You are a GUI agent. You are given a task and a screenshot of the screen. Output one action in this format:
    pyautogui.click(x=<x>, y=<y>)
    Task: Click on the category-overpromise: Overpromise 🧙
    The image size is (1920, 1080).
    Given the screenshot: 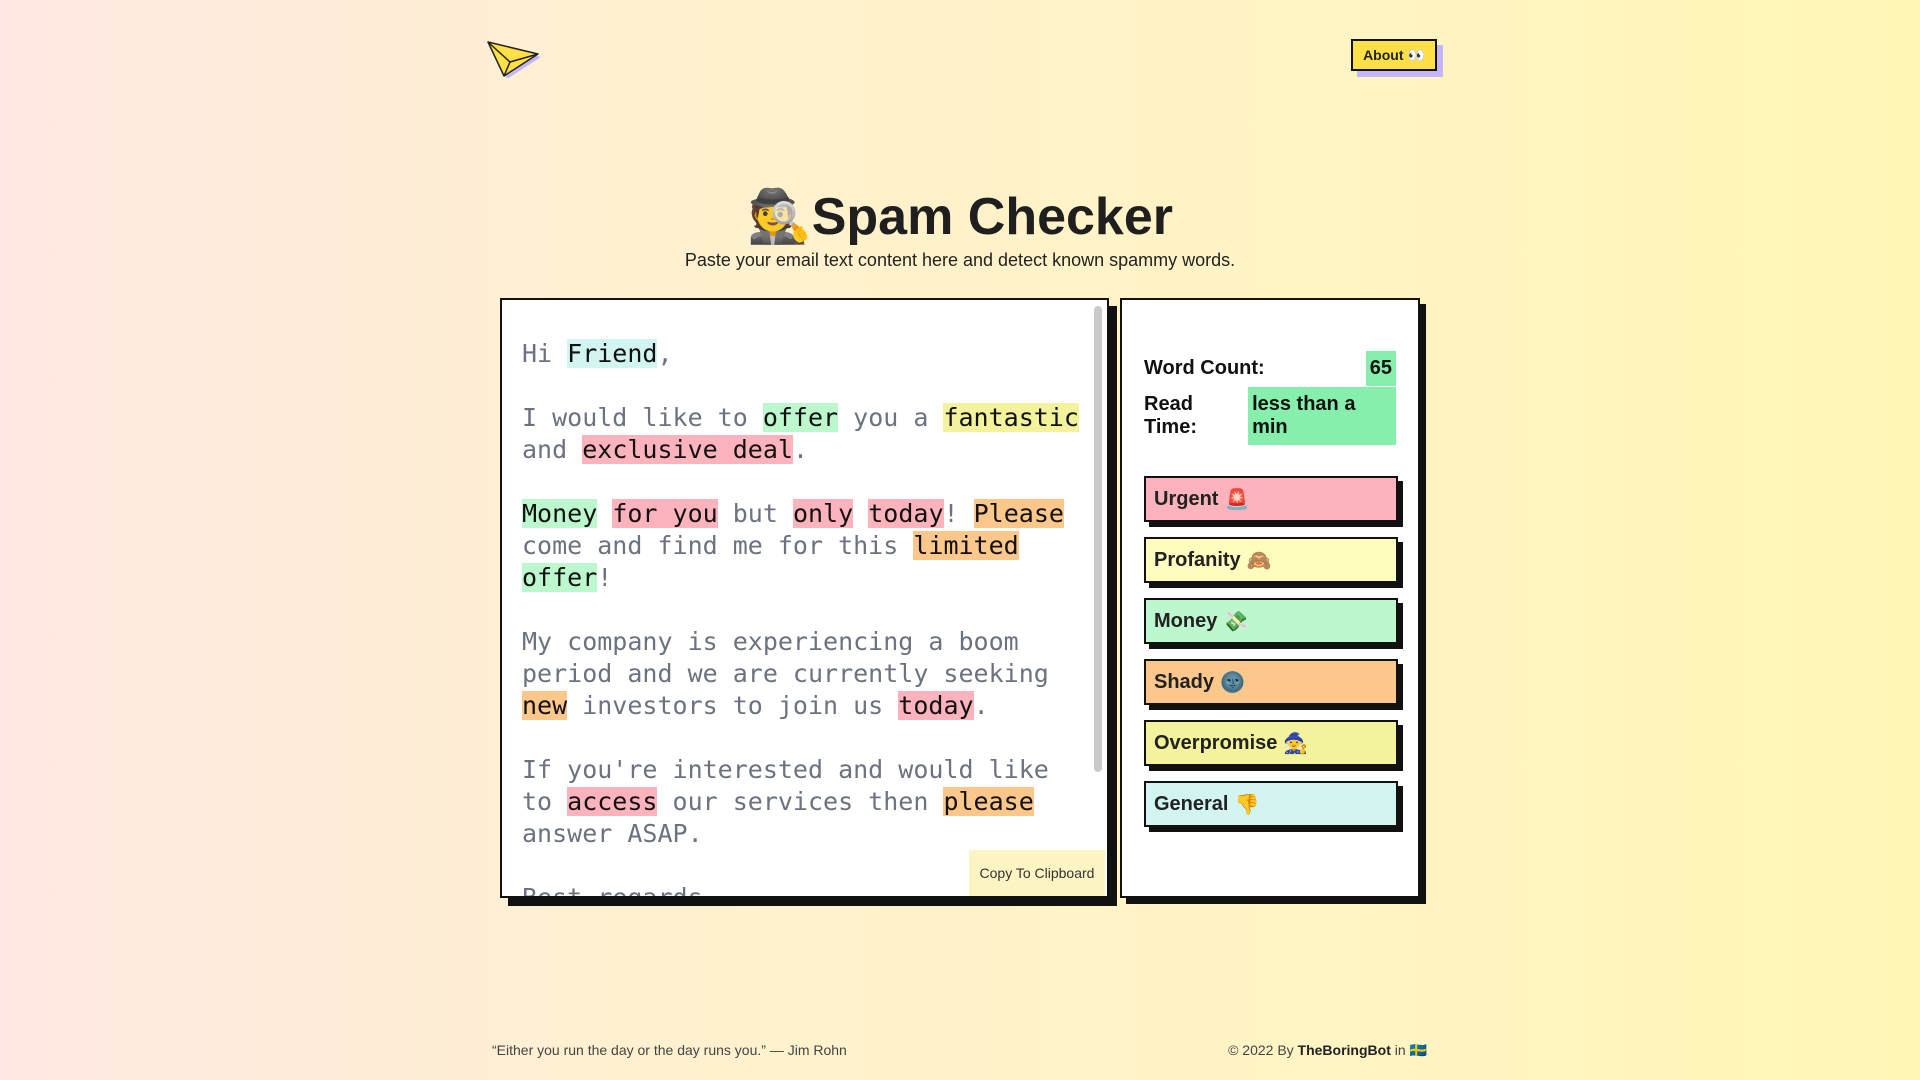 What is the action you would take?
    pyautogui.click(x=1271, y=743)
    